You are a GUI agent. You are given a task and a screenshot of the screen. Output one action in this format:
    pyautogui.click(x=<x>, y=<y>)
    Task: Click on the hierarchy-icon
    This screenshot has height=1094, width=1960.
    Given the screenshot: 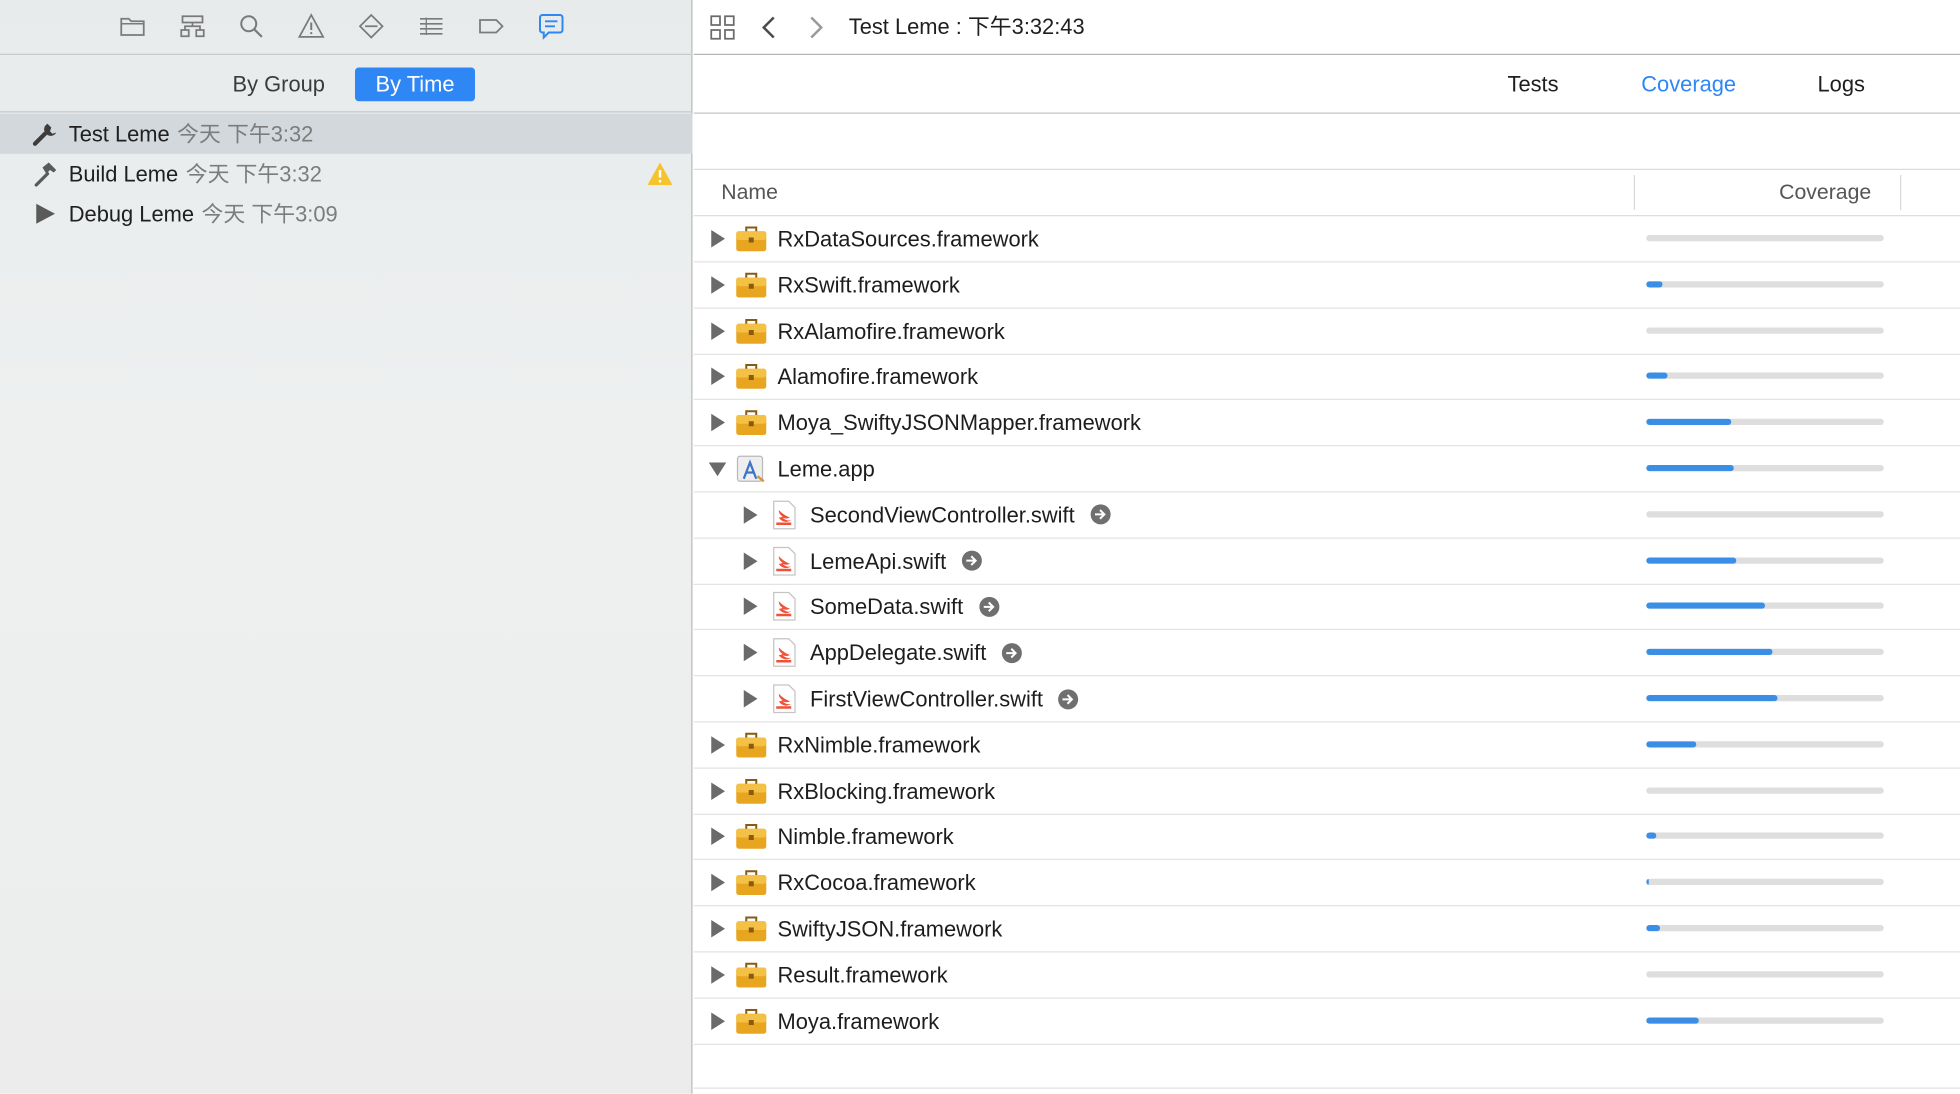 What is the action you would take?
    pyautogui.click(x=192, y=26)
    